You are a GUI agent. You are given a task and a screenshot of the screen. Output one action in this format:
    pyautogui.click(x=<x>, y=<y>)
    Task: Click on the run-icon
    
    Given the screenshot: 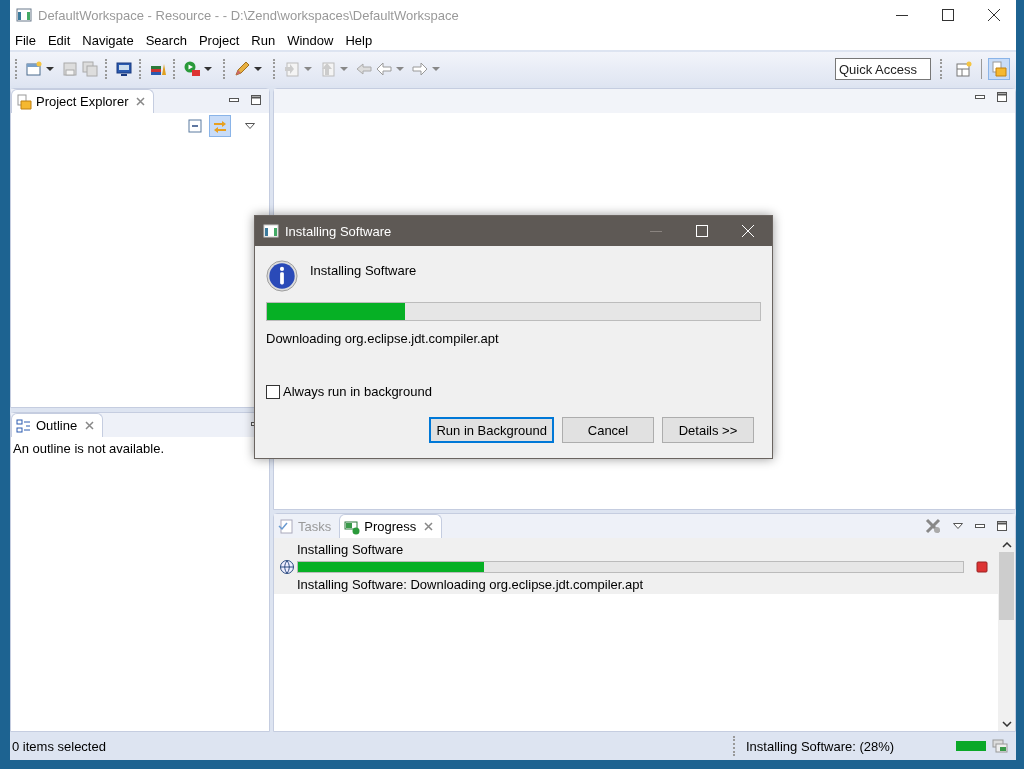 What is the action you would take?
    pyautogui.click(x=192, y=69)
    